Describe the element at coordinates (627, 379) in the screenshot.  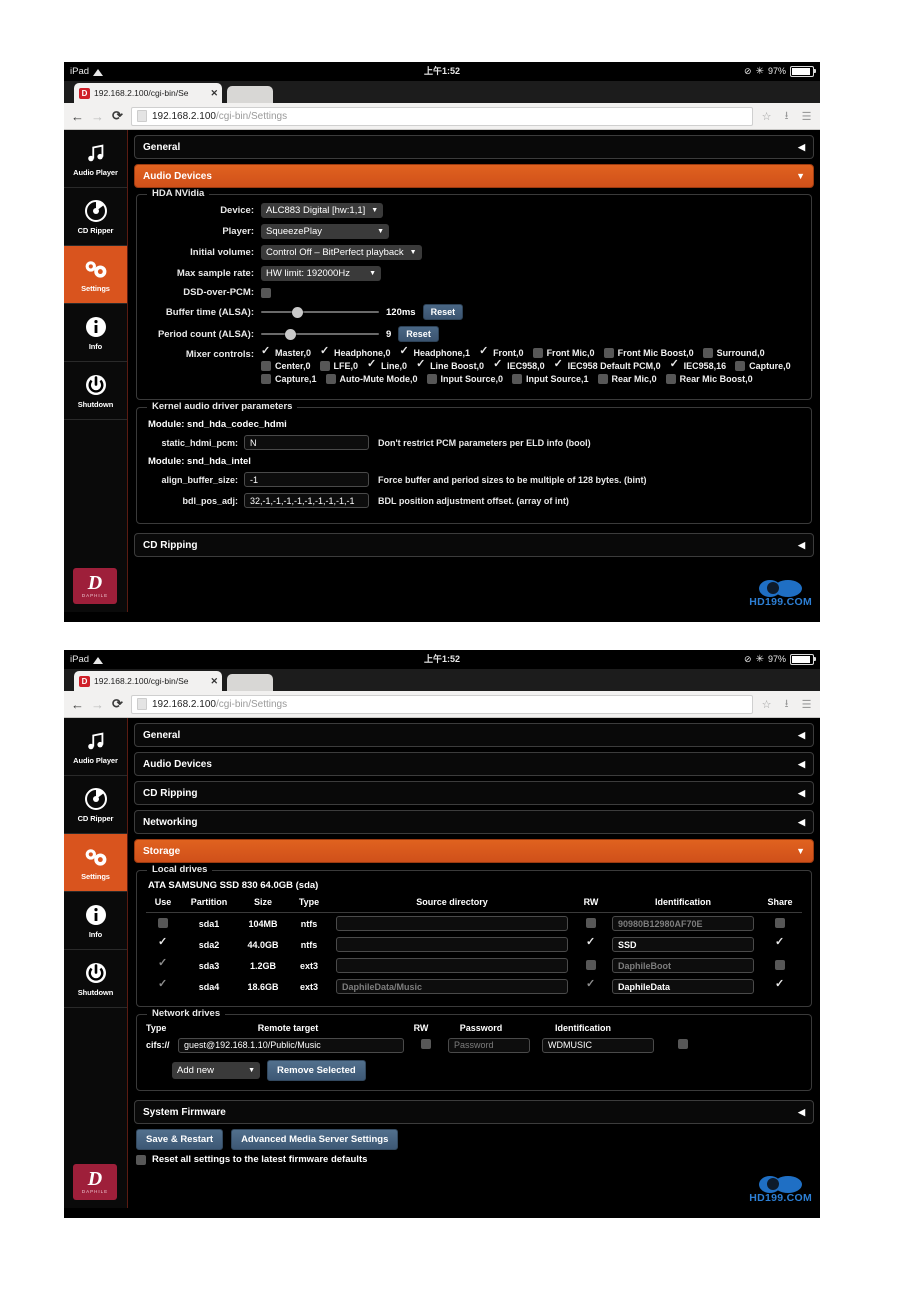
I see `mixer-item: Rear Mic,0` at that location.